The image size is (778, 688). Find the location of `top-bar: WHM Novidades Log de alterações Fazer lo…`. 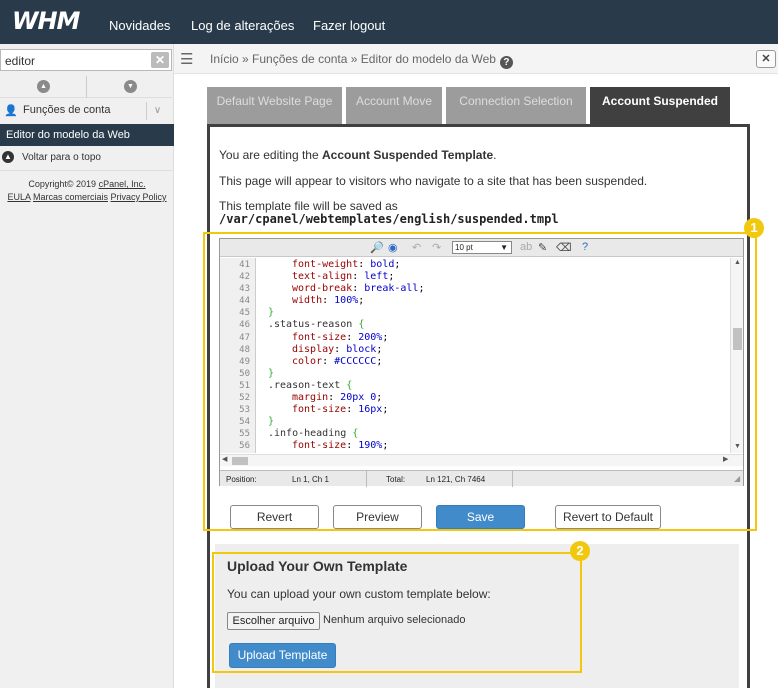

top-bar: WHM Novidades Log de alterações Fazer lo… is located at coordinates (389, 22).